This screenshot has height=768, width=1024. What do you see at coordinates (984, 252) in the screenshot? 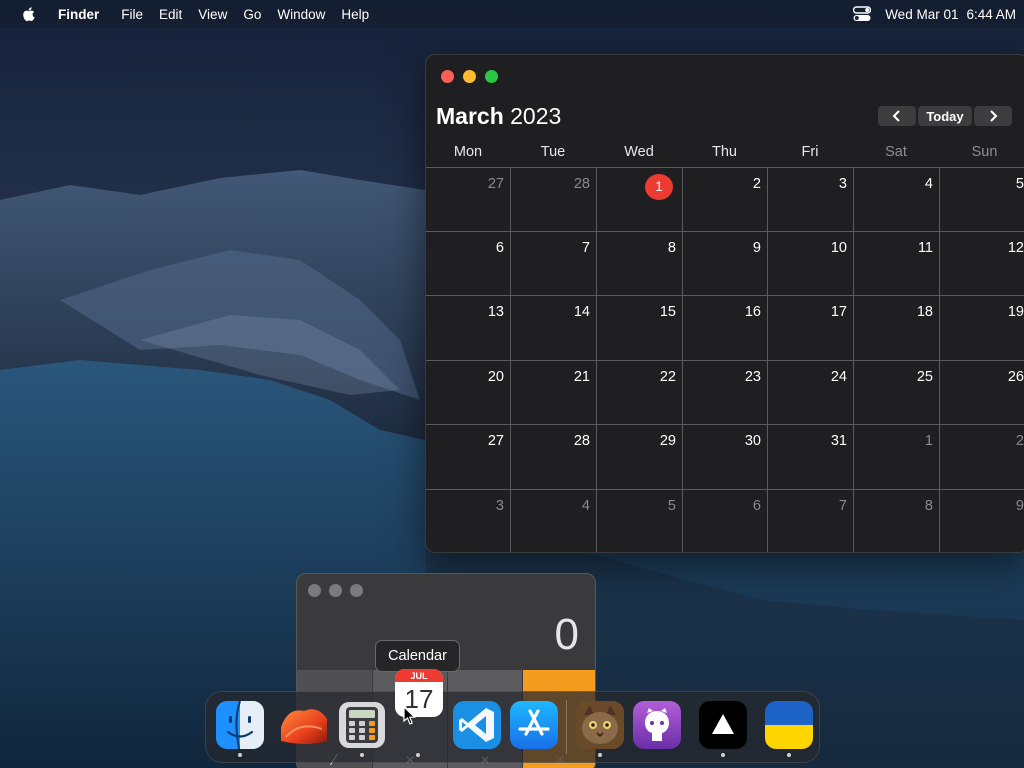
I see `day-cell: 12` at bounding box center [984, 252].